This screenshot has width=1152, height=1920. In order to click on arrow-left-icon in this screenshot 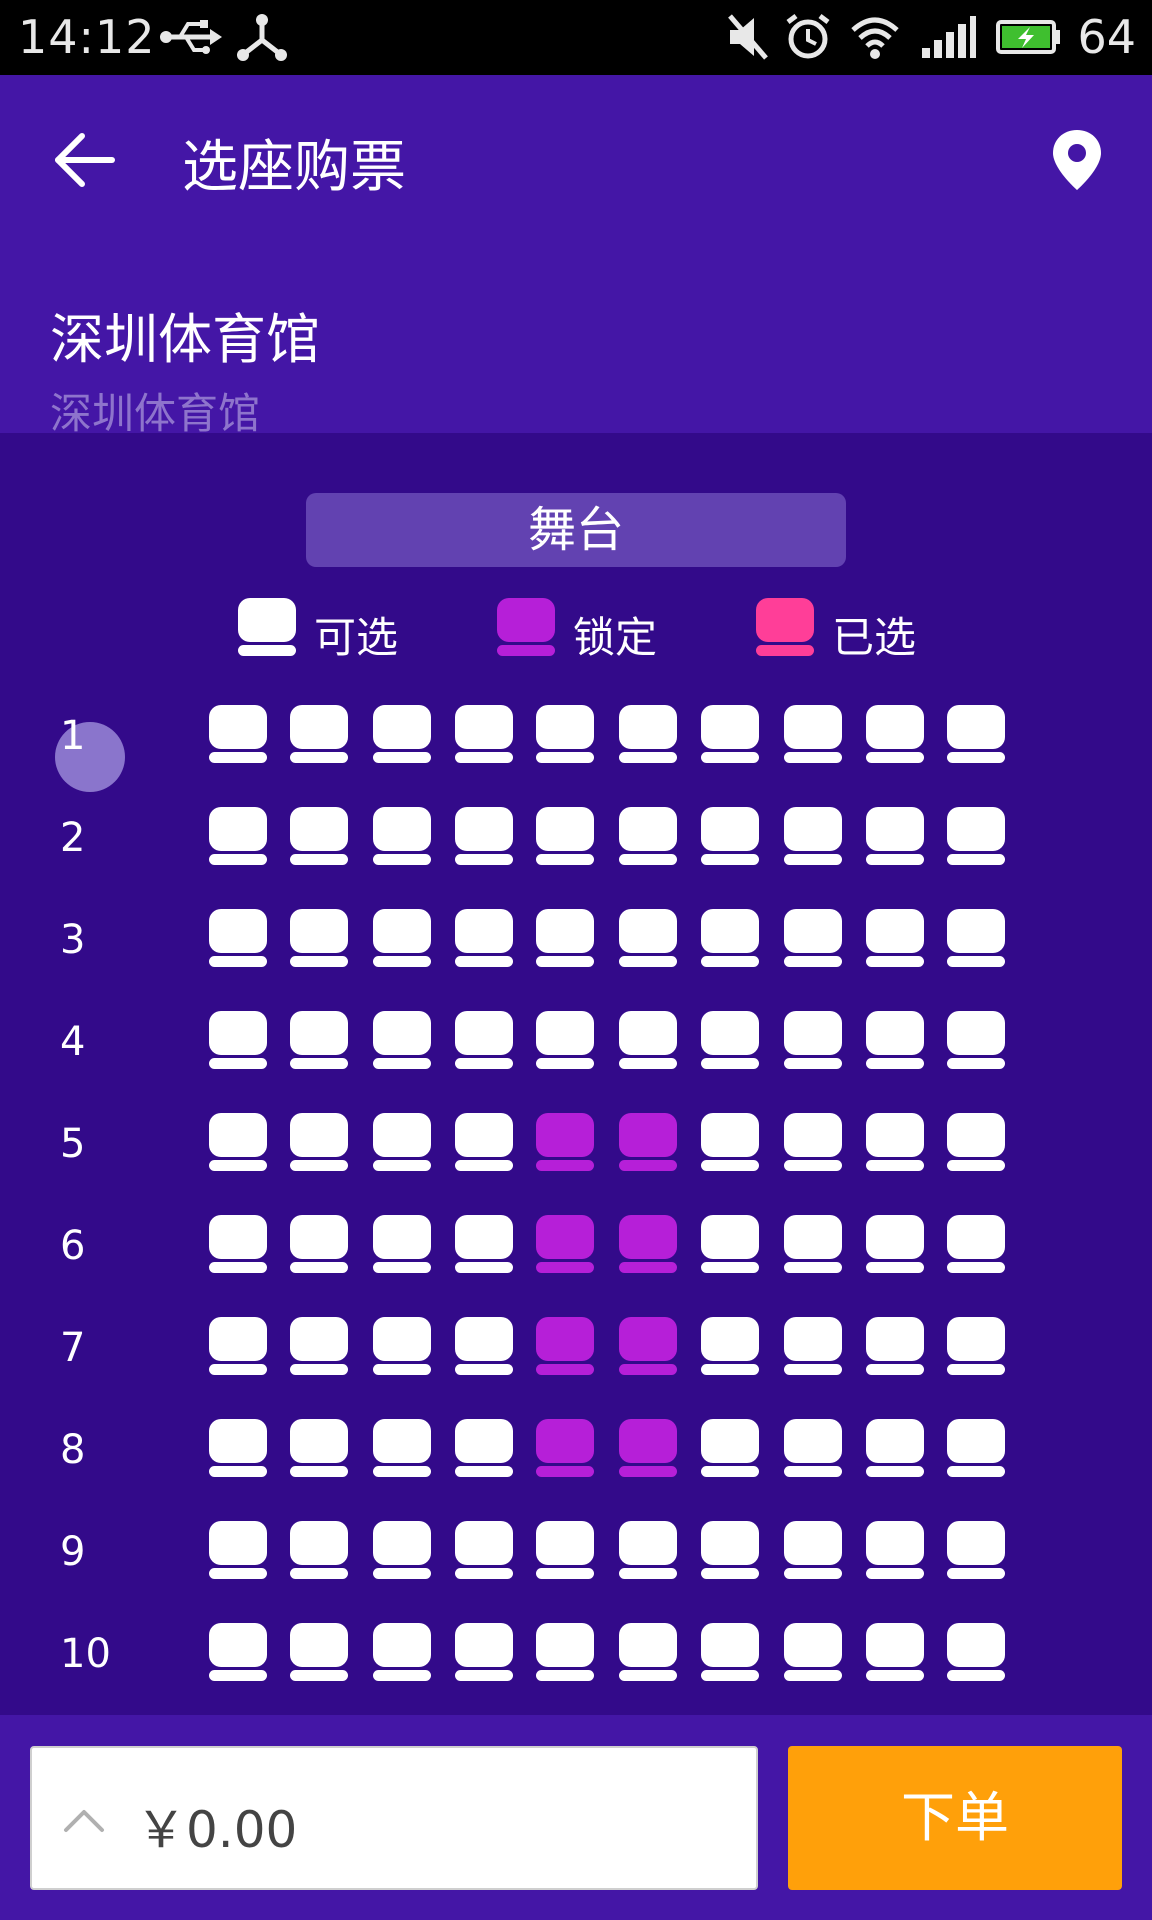, I will do `click(85, 160)`.